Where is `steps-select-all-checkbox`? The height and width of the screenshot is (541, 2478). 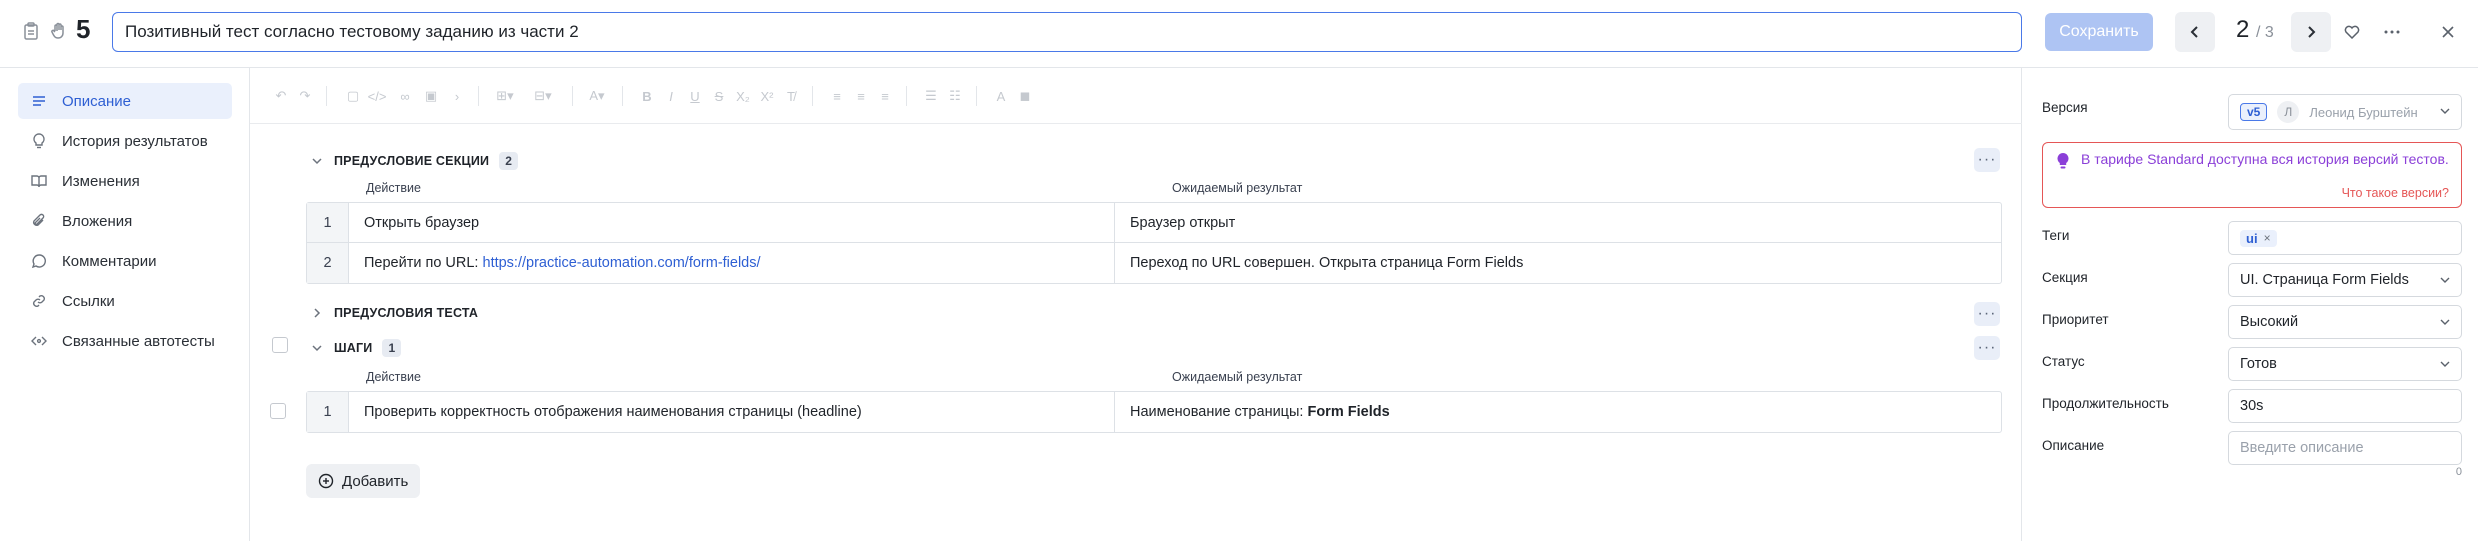 steps-select-all-checkbox is located at coordinates (280, 345).